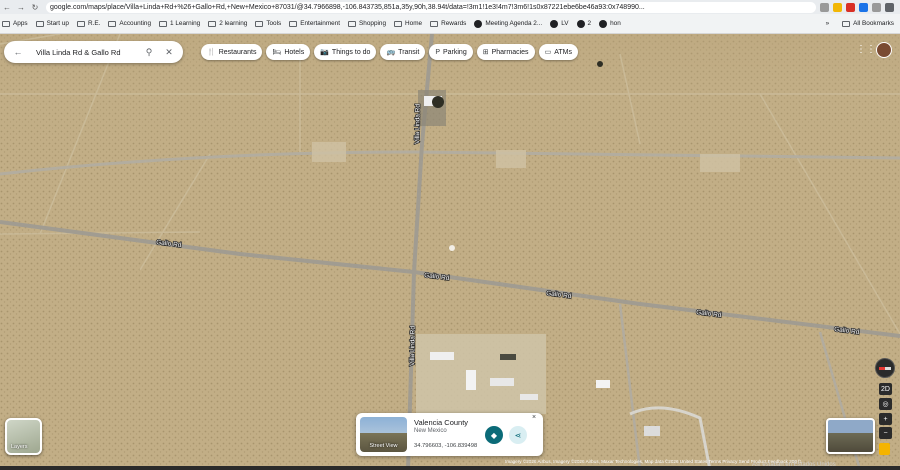 The height and width of the screenshot is (470, 900). Describe the element at coordinates (884, 449) in the screenshot. I see `pegman-icon` at that location.